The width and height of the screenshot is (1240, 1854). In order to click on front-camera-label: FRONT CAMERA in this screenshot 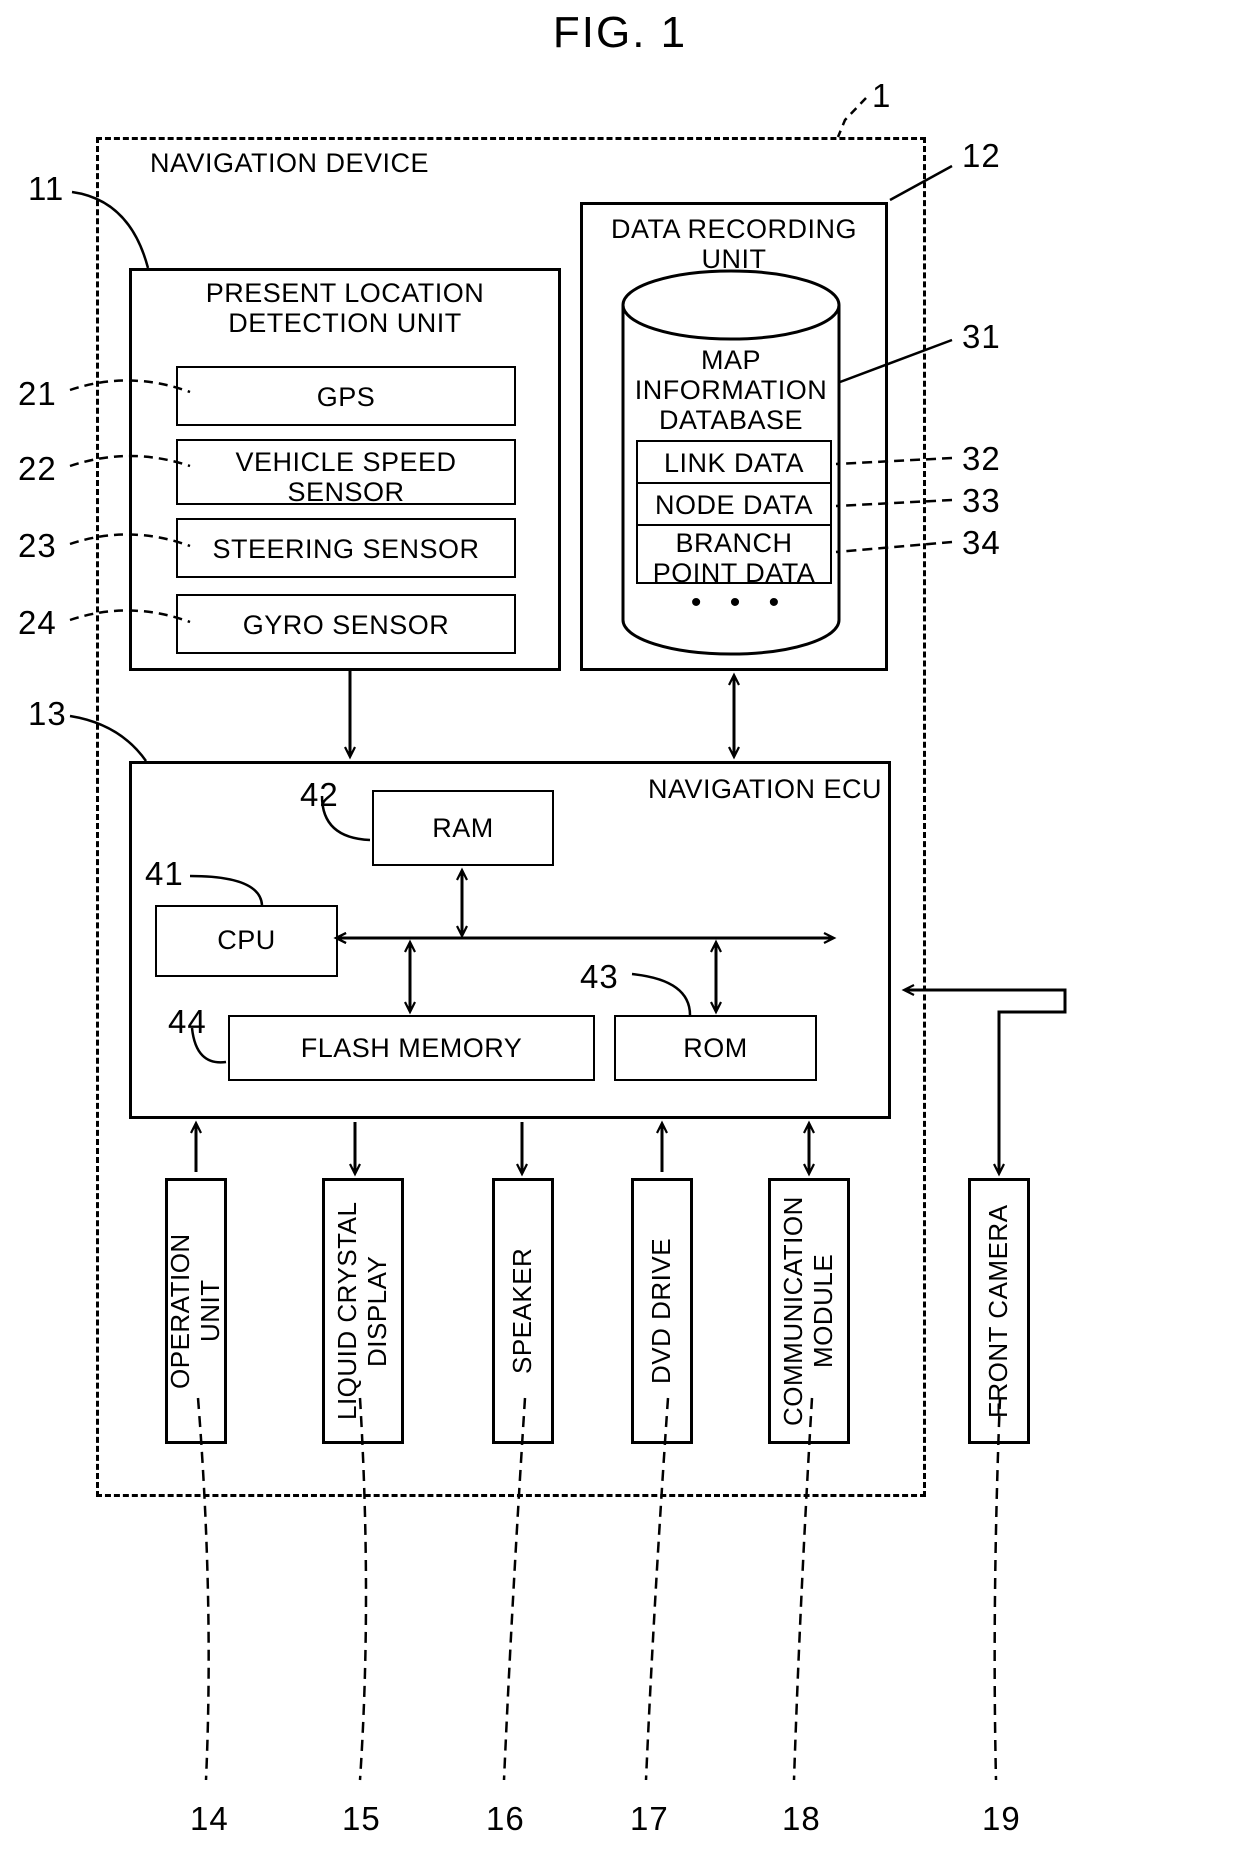, I will do `click(998, 1311)`.